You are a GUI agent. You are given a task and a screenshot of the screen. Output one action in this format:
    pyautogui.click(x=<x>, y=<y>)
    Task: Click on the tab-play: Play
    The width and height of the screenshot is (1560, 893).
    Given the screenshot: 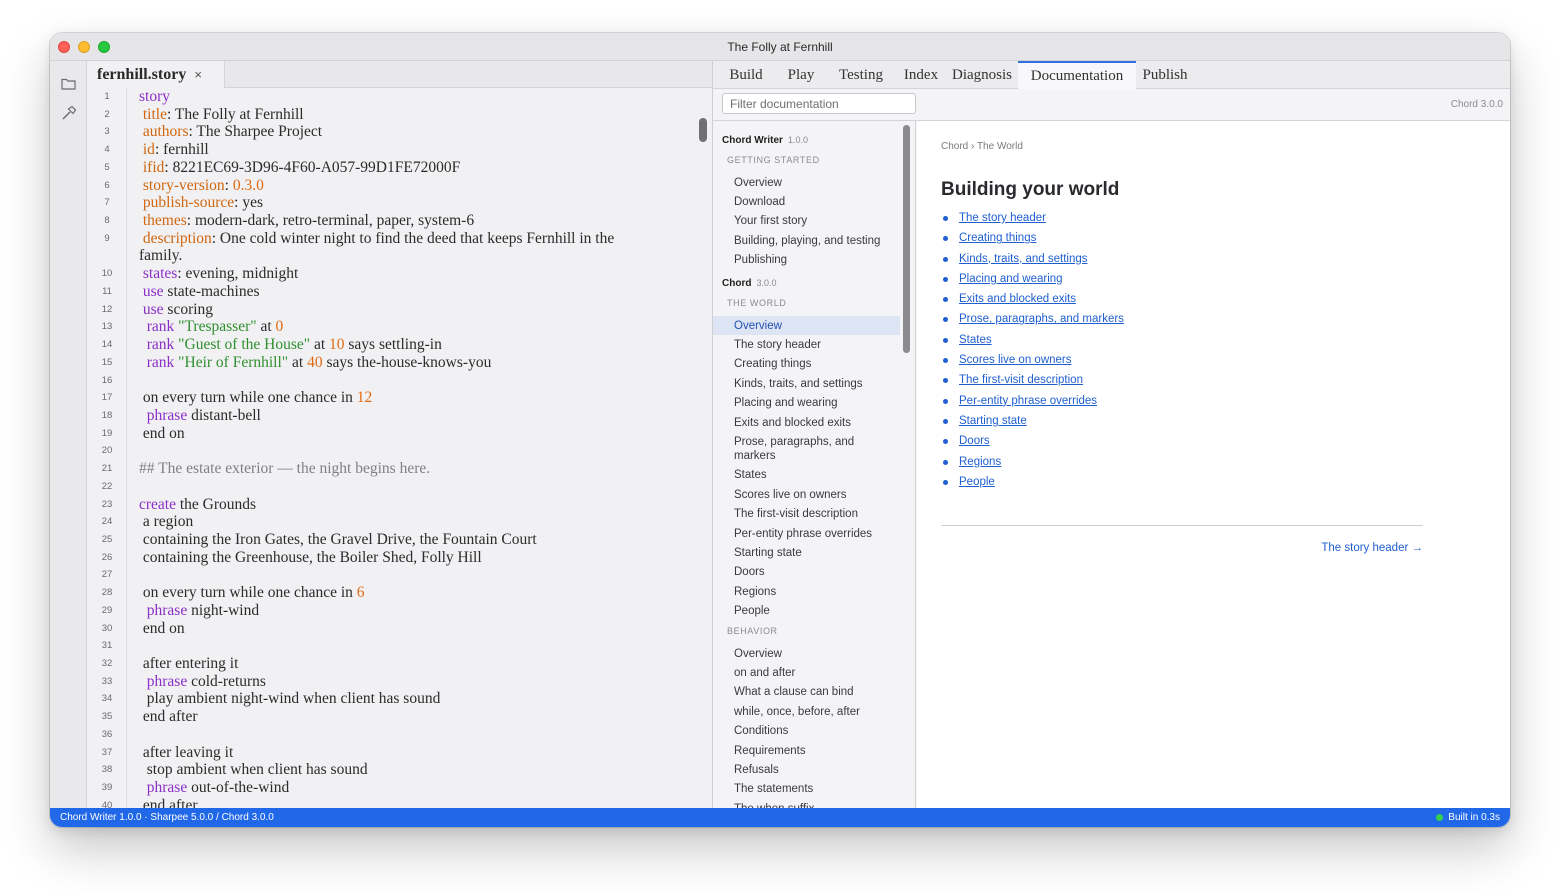 What is the action you would take?
    pyautogui.click(x=801, y=75)
    